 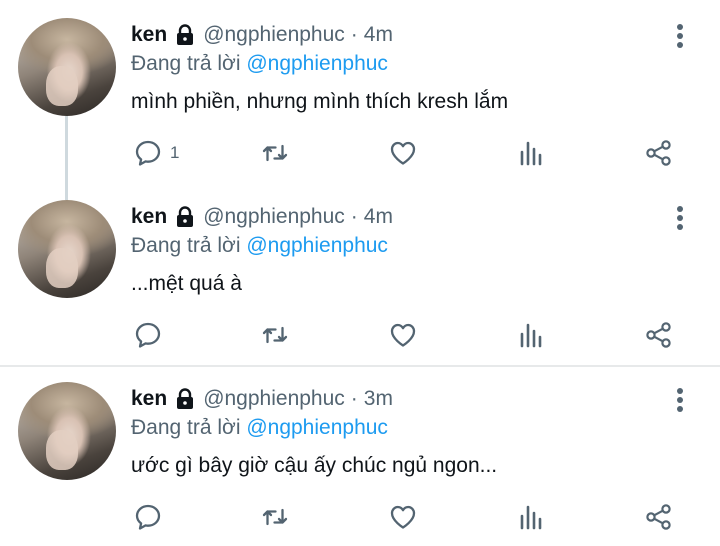 I want to click on reply-button: 1, so click(x=156, y=153).